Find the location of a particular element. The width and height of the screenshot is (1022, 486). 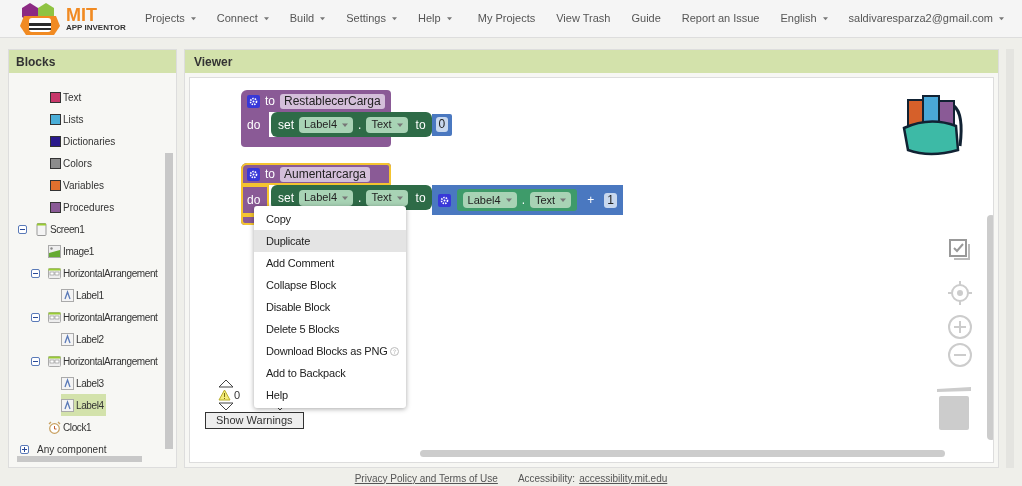

menu-item: Settings is located at coordinates (371, 18).